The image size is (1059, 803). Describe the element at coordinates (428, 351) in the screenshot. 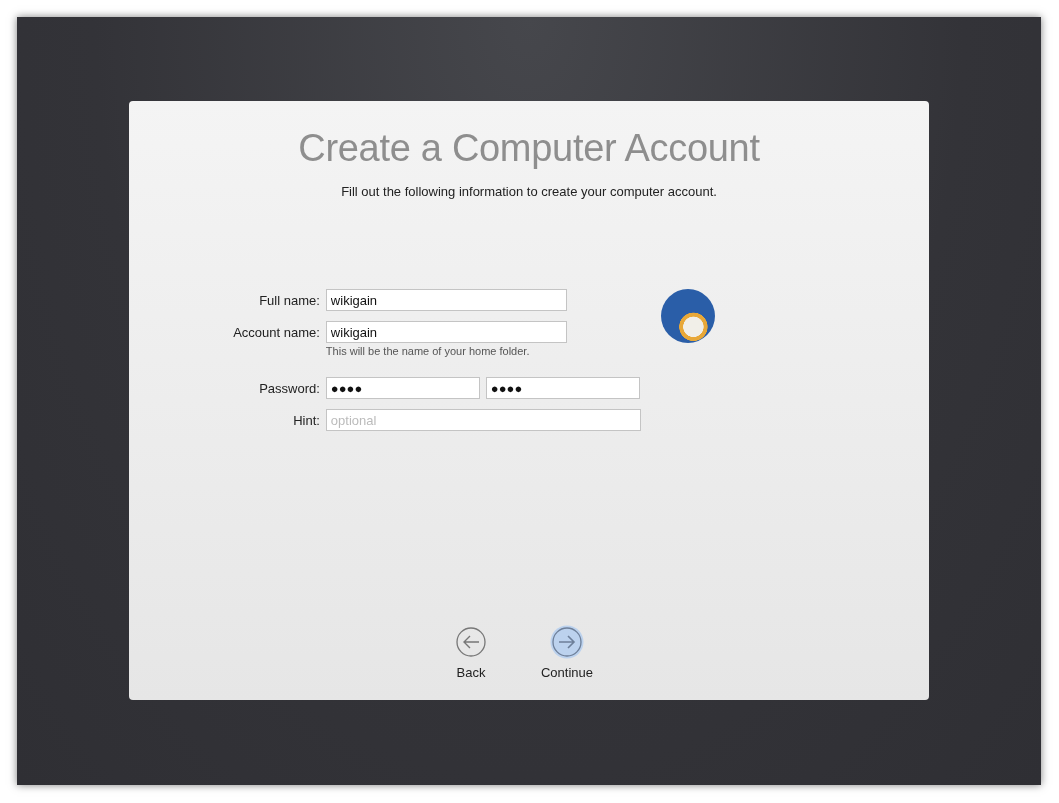

I see `field-note: This will be the name of your home folder.` at that location.